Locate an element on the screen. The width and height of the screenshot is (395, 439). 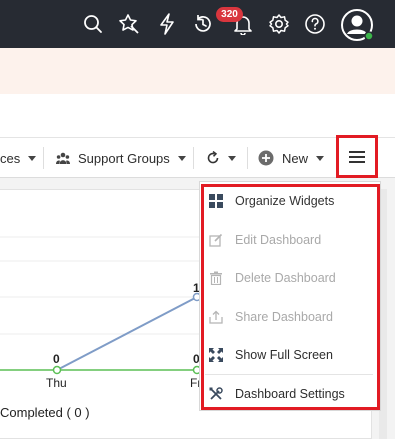
edit-icon is located at coordinates (216, 240).